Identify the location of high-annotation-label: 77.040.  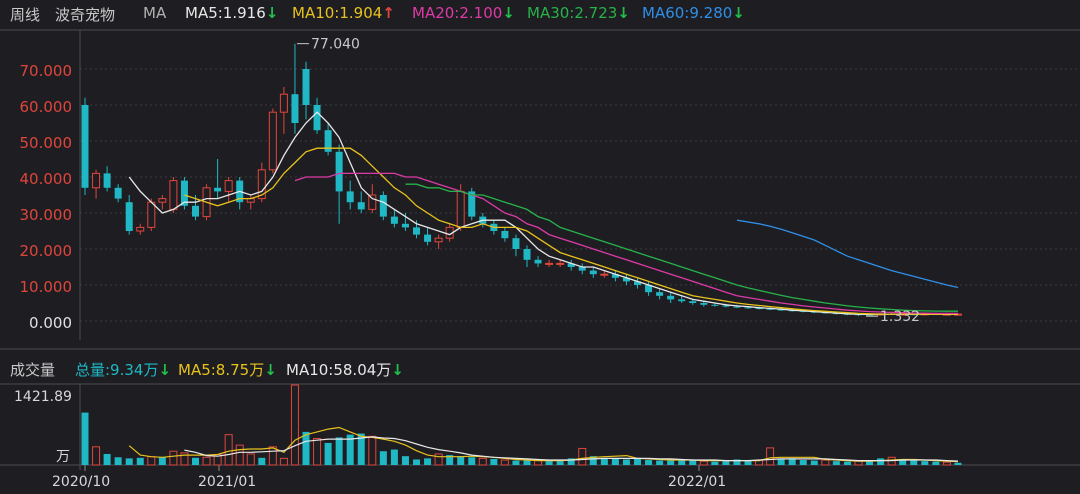
(335, 45).